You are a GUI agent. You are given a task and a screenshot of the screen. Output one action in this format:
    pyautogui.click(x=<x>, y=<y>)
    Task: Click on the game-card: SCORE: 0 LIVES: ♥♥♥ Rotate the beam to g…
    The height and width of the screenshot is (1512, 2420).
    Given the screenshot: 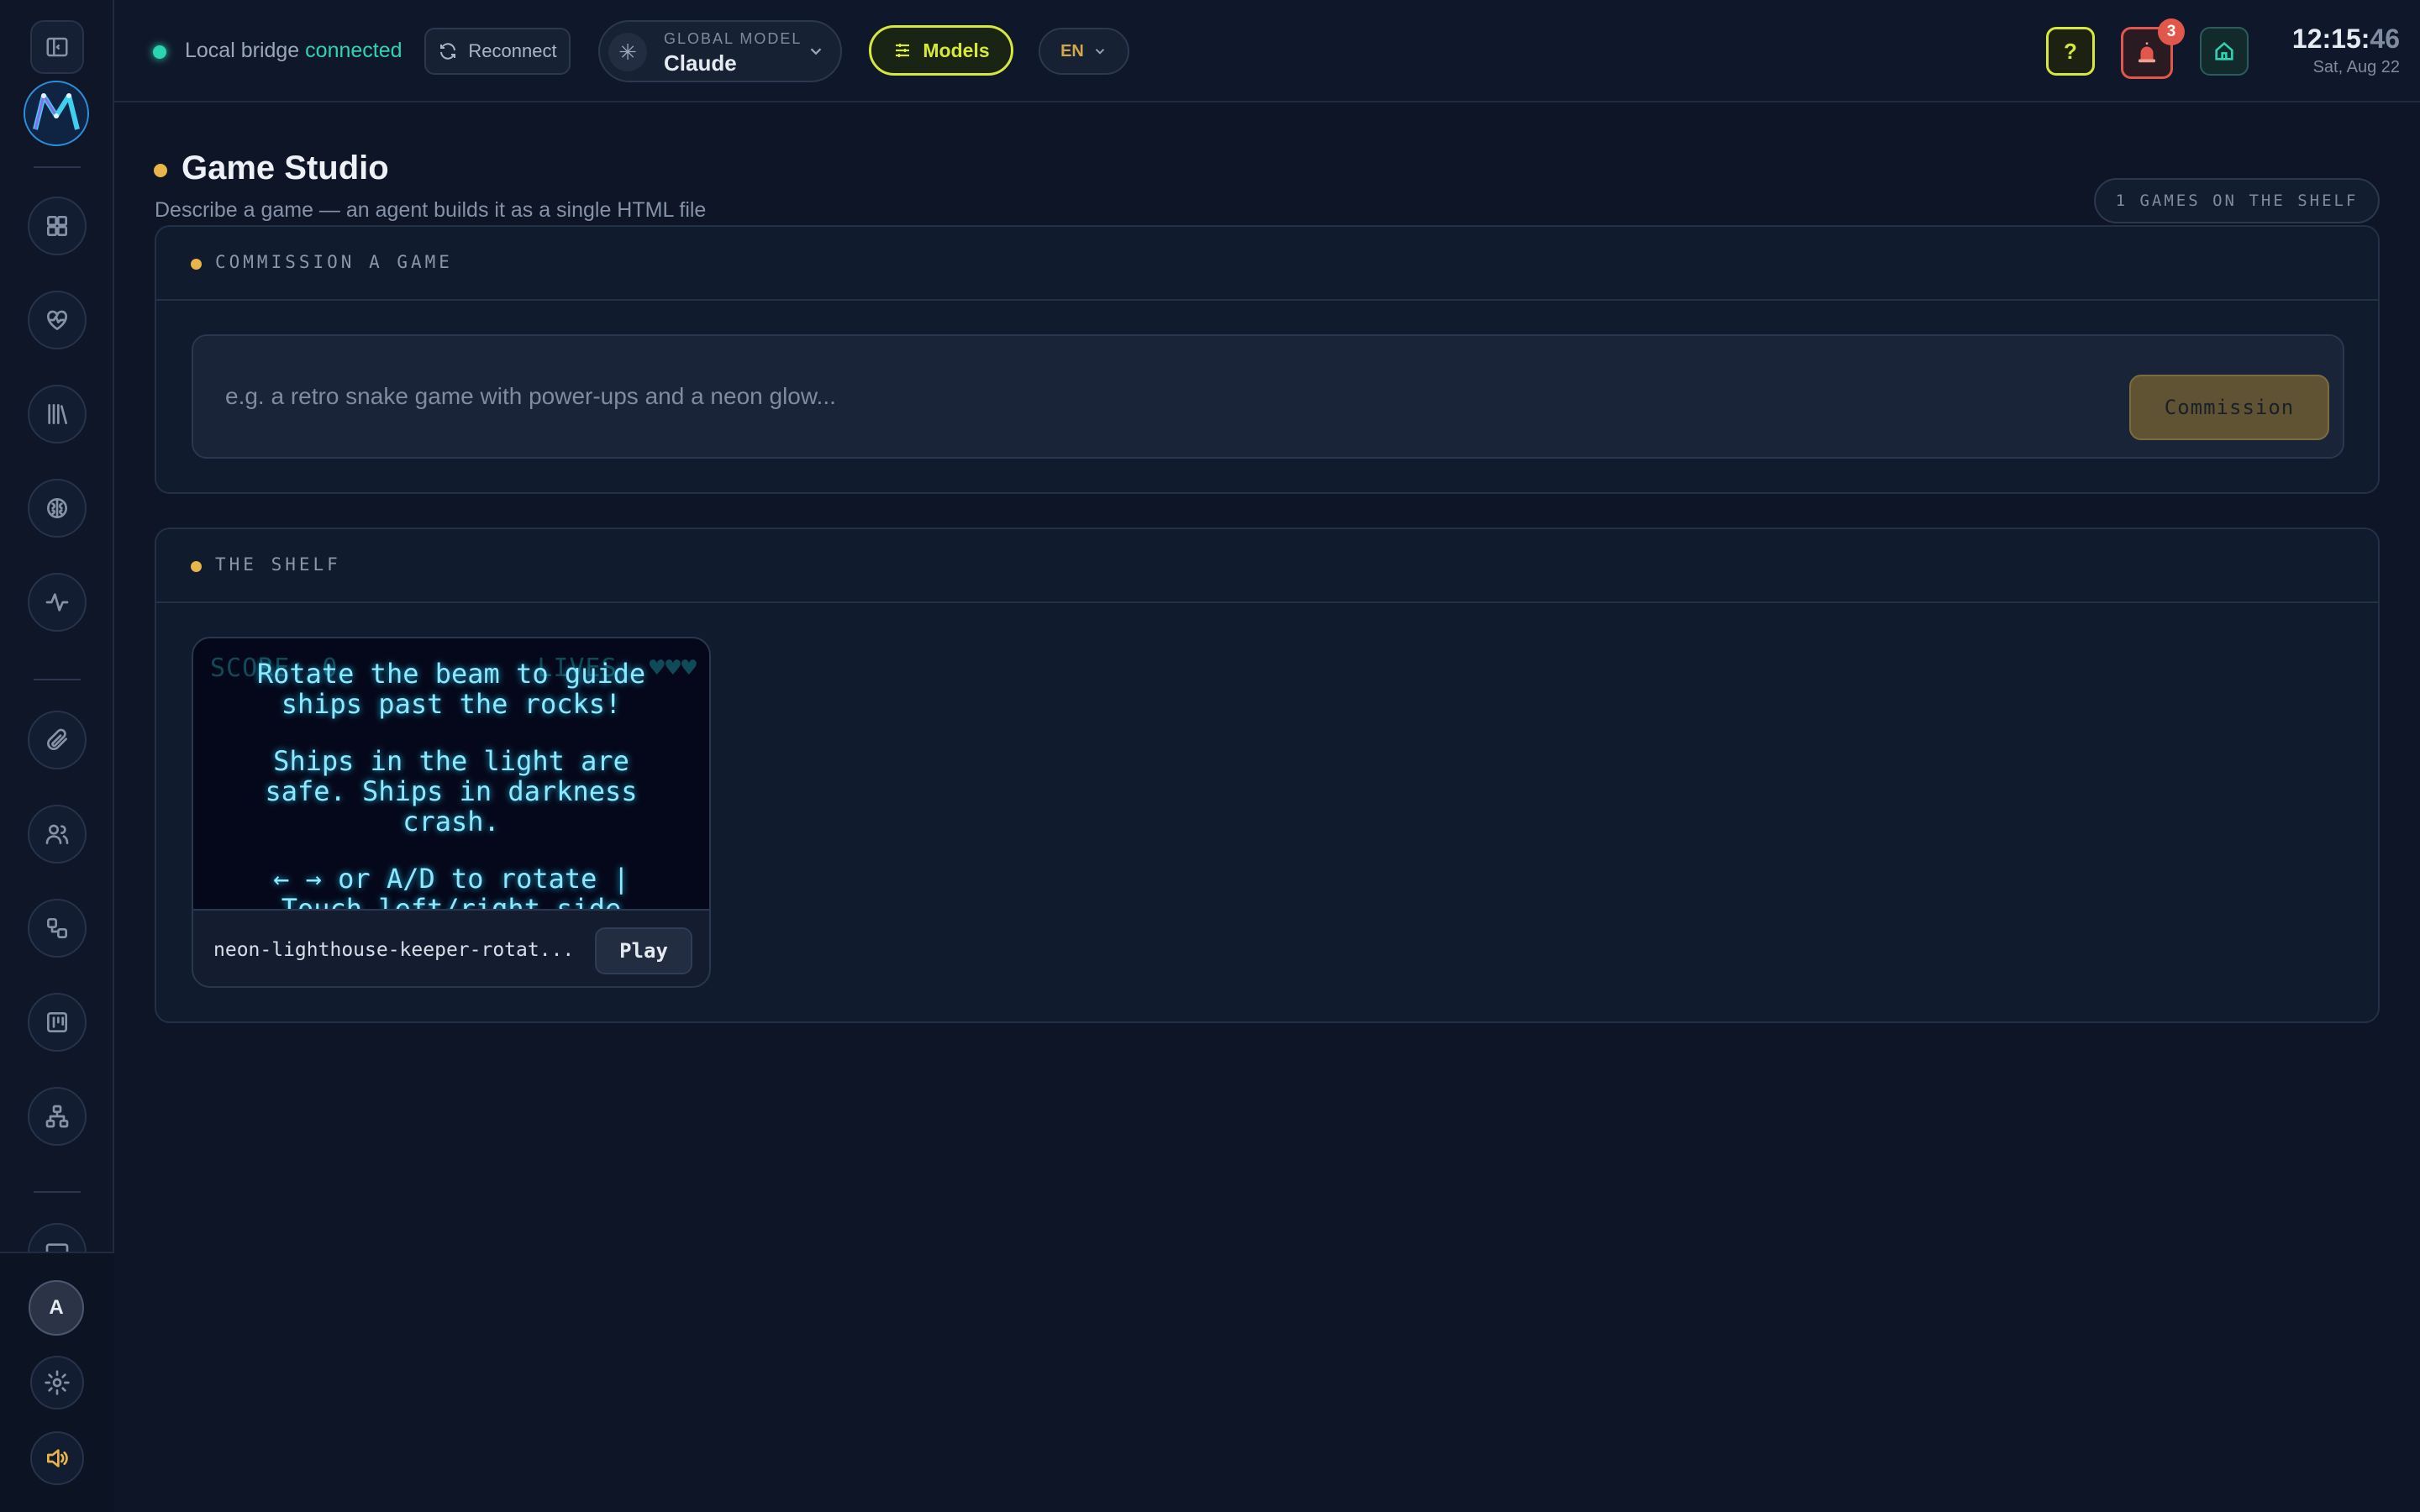 What is the action you would take?
    pyautogui.click(x=451, y=812)
    